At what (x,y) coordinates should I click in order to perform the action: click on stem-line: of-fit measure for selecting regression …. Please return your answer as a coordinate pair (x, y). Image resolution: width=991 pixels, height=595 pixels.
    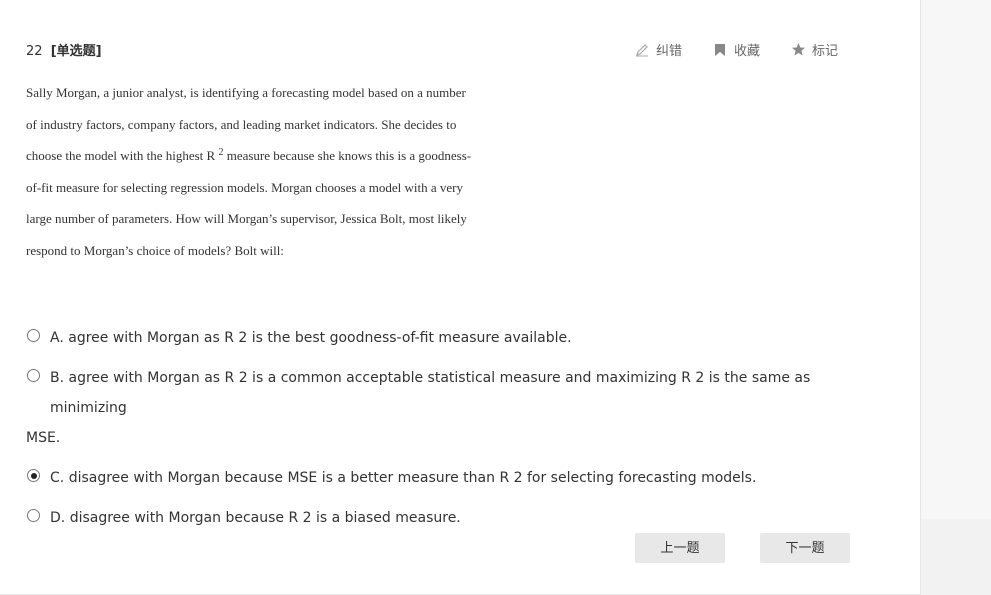
    Looking at the image, I should click on (244, 187).